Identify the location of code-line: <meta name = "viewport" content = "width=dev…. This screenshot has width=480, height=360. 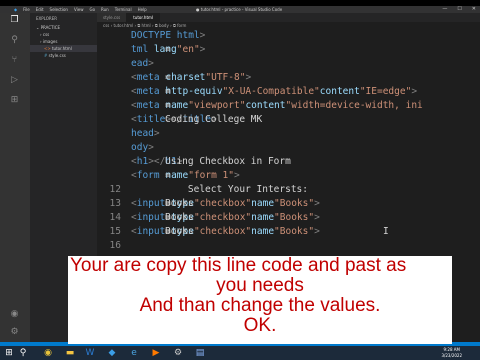
(288, 106).